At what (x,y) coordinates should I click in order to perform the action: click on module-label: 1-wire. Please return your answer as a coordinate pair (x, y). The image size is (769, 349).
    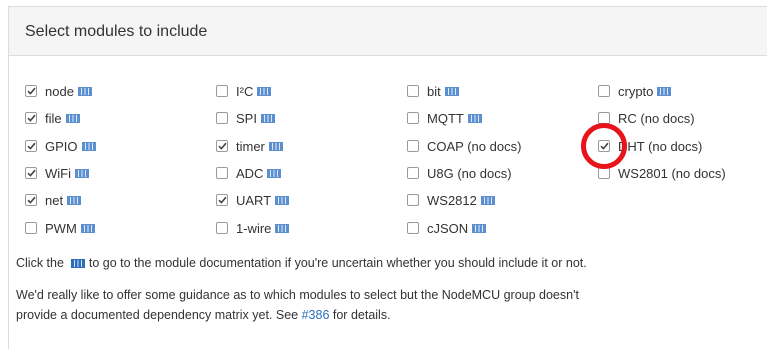
    Looking at the image, I should click on (254, 228).